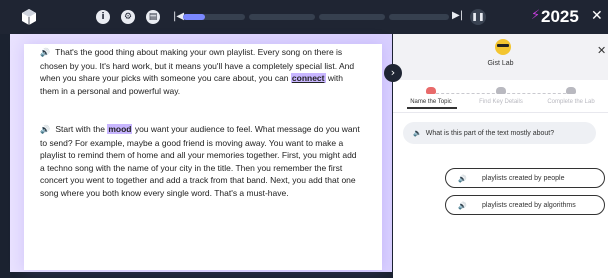  What do you see at coordinates (571, 102) in the screenshot?
I see `step-complete-the-lab: Complete the Lab` at bounding box center [571, 102].